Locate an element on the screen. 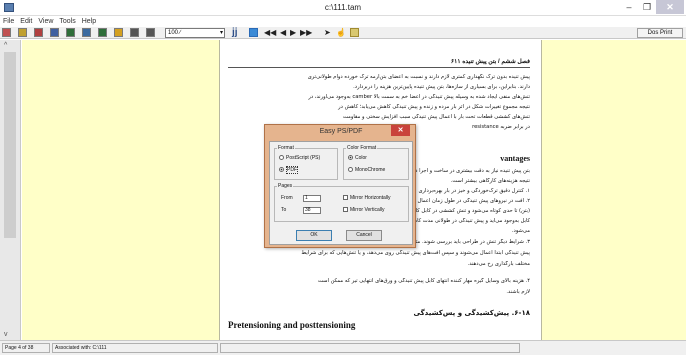 Image resolution: width=686 pixels, height=355 pixels. menu-tools: Tools is located at coordinates (67, 21).